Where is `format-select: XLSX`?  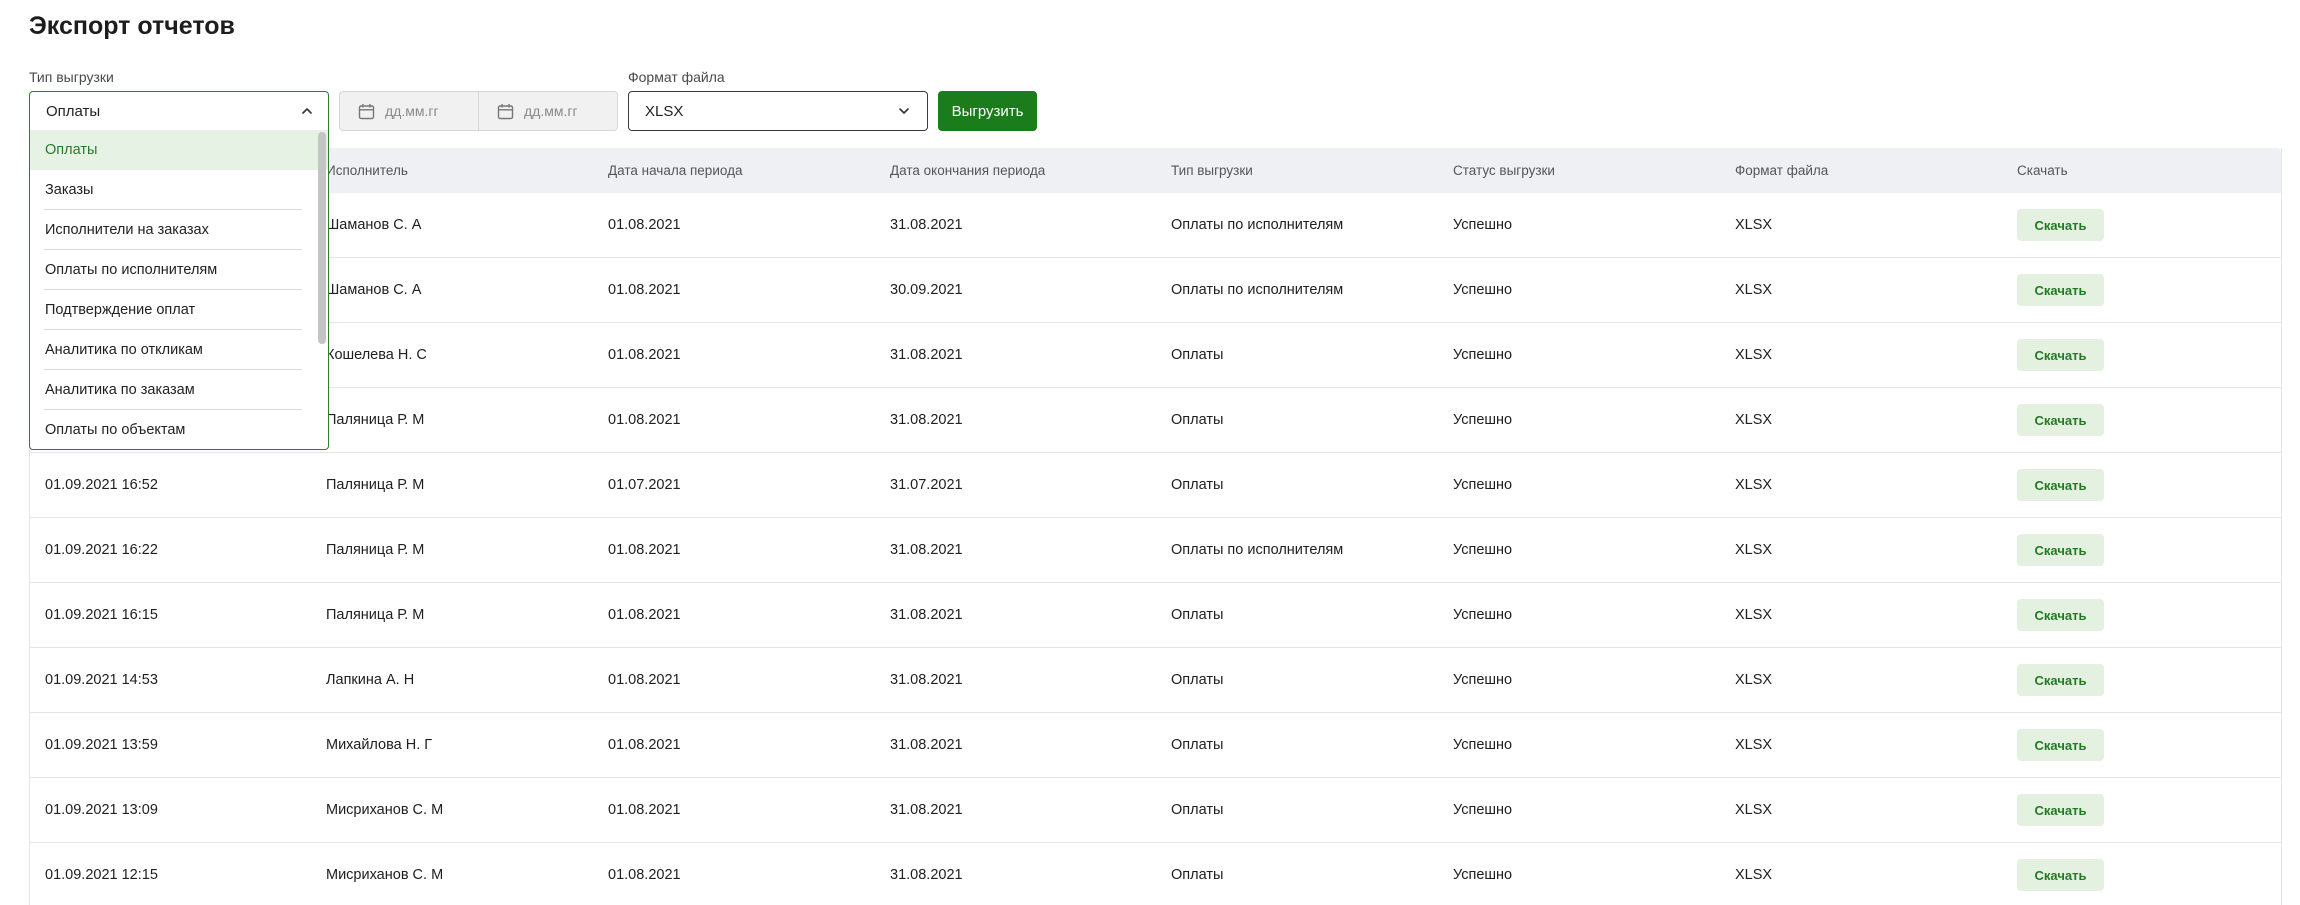 format-select: XLSX is located at coordinates (778, 111).